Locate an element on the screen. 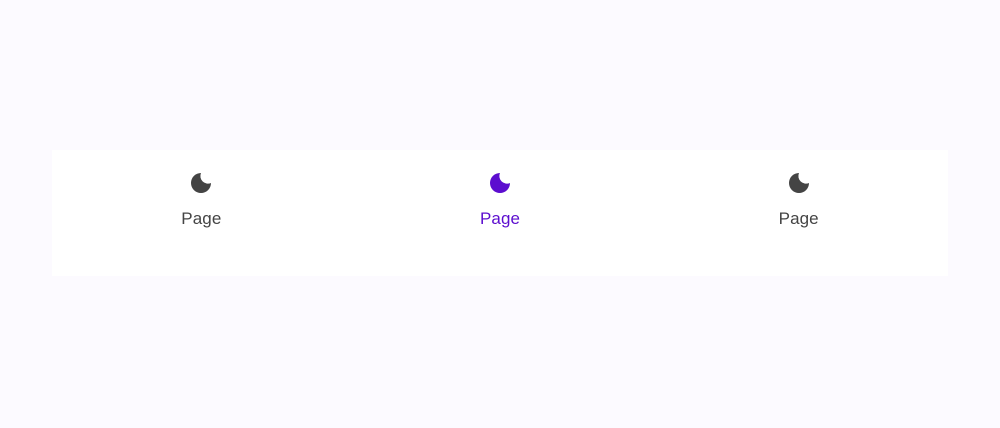 The image size is (1000, 428). nav-item-page-1: Page is located at coordinates (201, 213).